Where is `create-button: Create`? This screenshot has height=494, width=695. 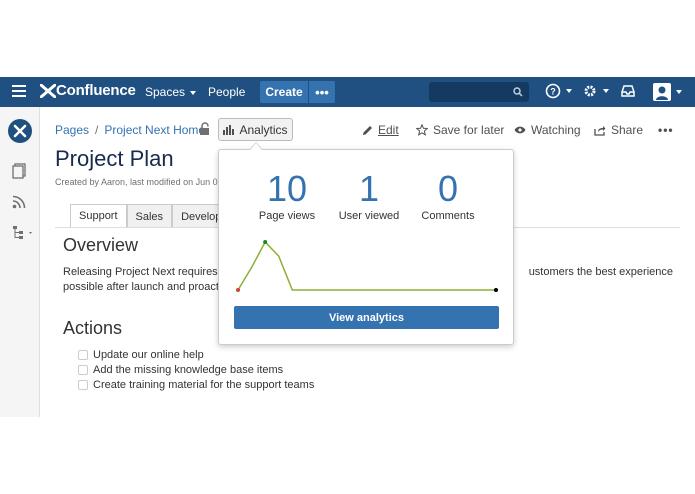 create-button: Create is located at coordinates (284, 92).